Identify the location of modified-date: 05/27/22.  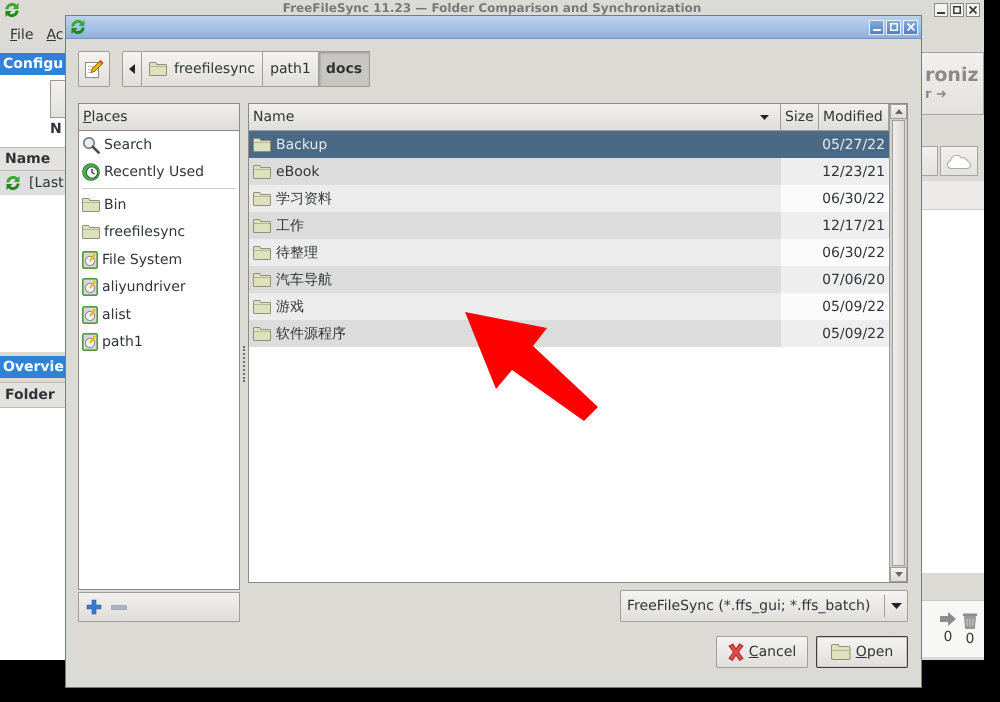
(853, 145).